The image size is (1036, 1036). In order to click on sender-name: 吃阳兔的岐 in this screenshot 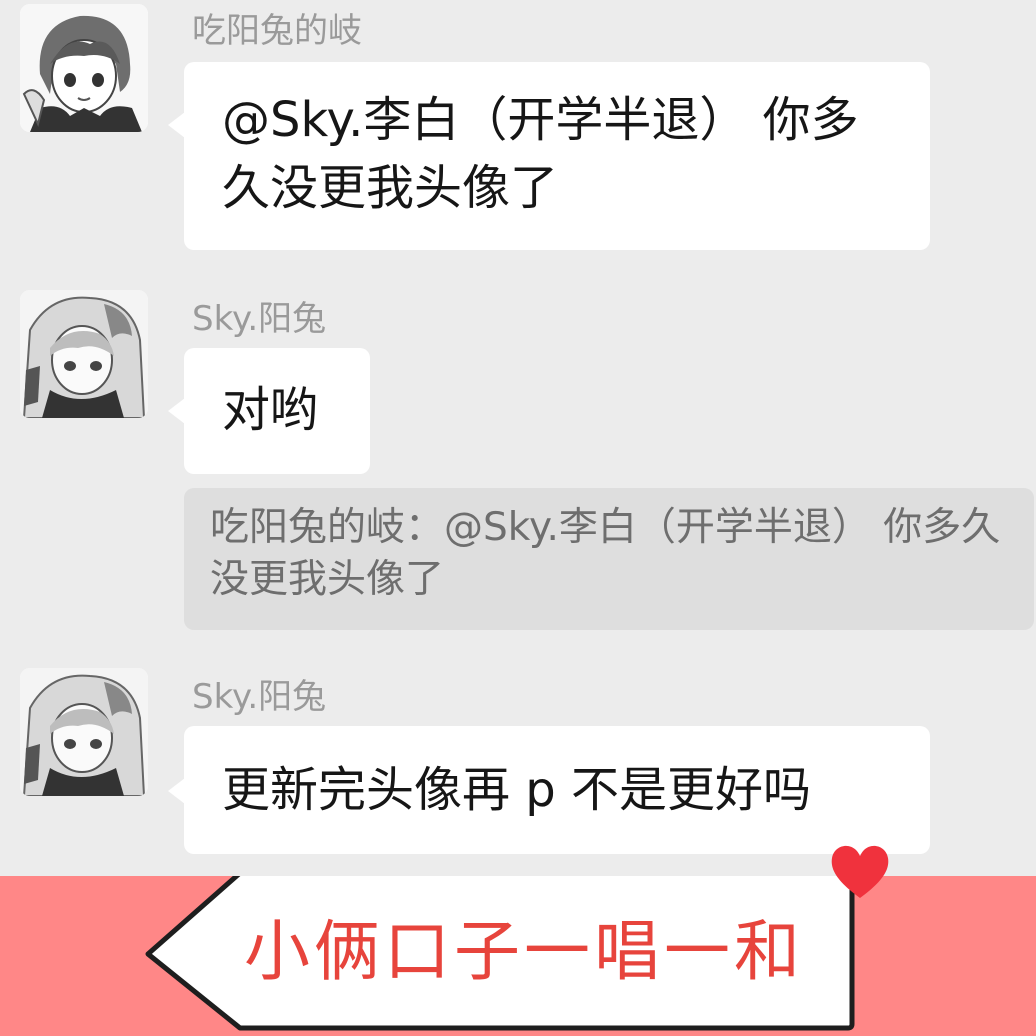, I will do `click(277, 31)`.